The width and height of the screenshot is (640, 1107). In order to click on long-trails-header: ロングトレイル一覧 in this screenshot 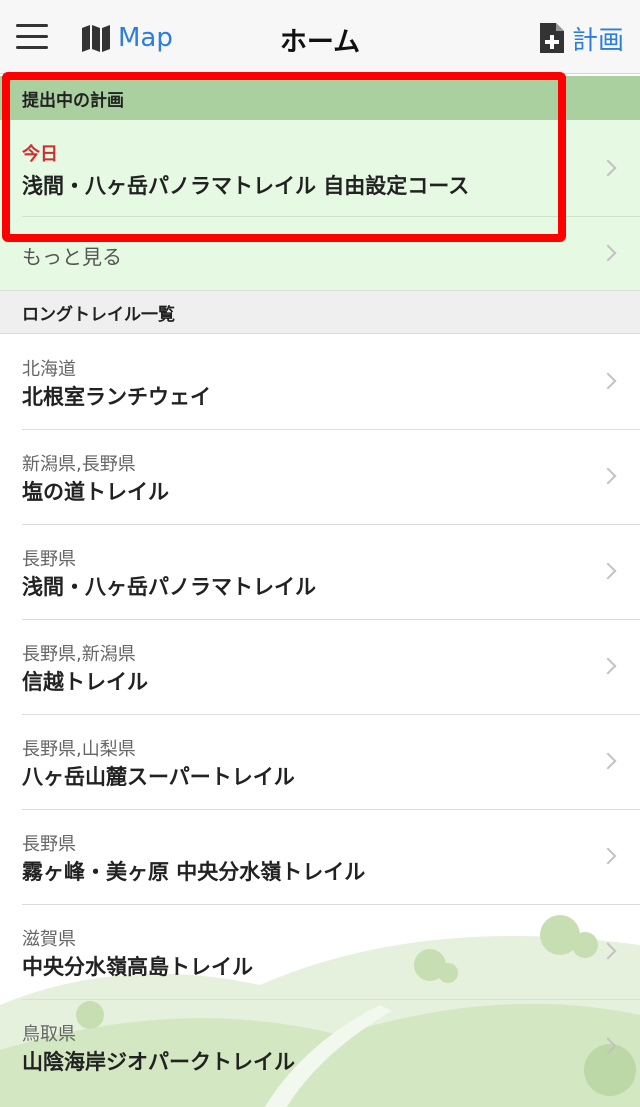, I will do `click(320, 312)`.